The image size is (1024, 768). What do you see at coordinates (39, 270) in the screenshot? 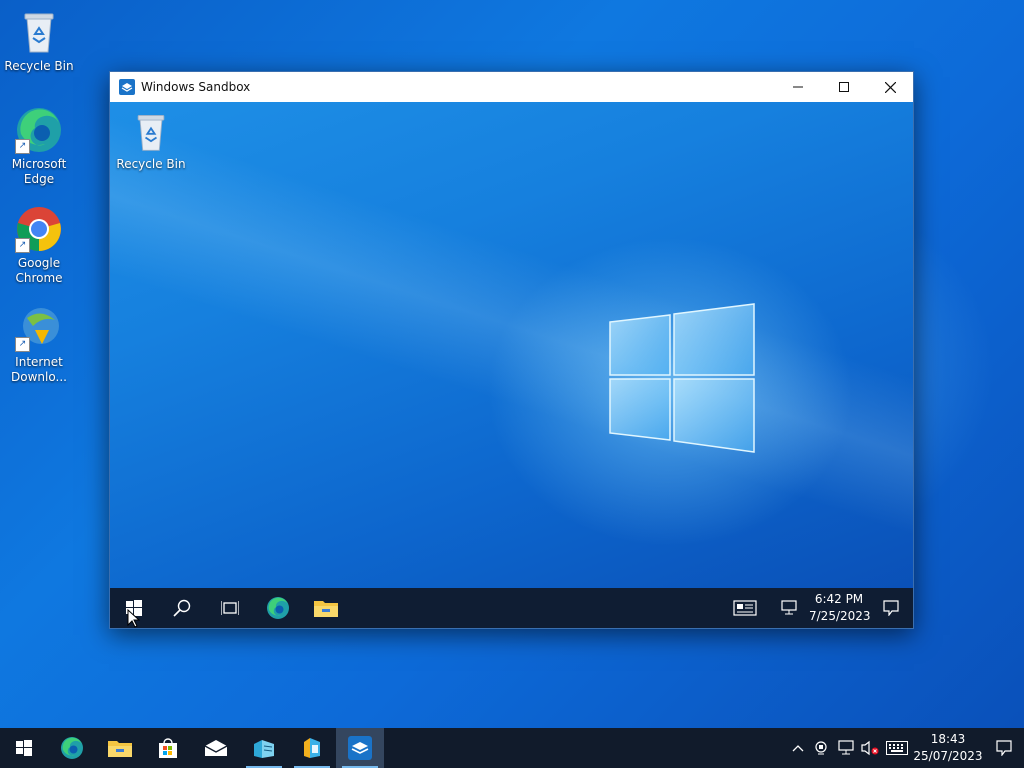
I see `desktop-icon-label: Google Chrome` at bounding box center [39, 270].